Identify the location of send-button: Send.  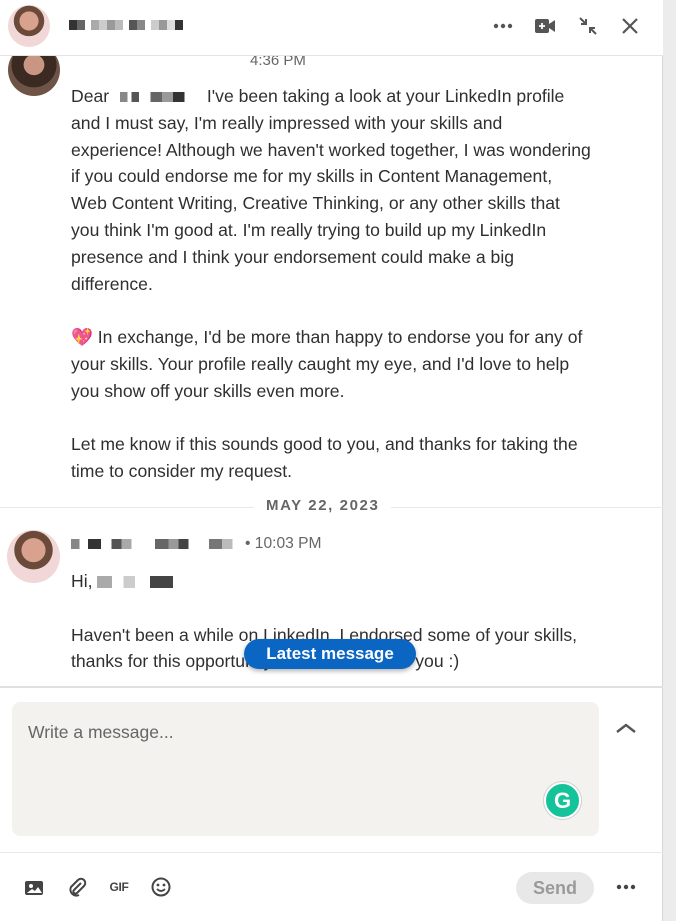
(555, 888).